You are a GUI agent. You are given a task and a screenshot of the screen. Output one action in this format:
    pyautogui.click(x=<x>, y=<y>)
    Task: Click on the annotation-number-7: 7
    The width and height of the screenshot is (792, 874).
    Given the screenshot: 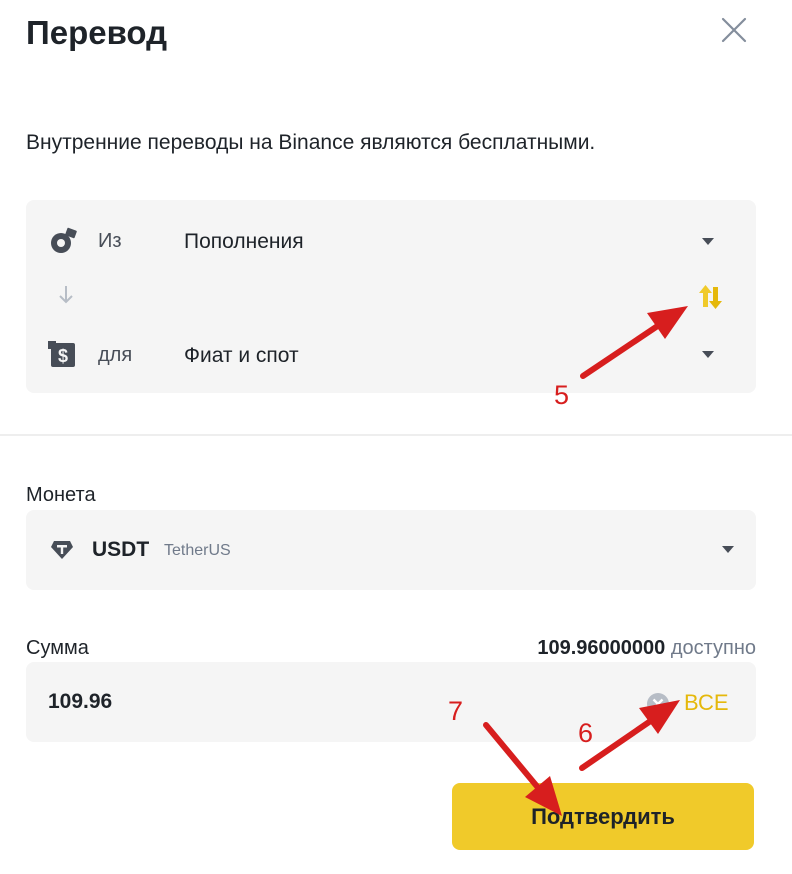 What is the action you would take?
    pyautogui.click(x=456, y=711)
    